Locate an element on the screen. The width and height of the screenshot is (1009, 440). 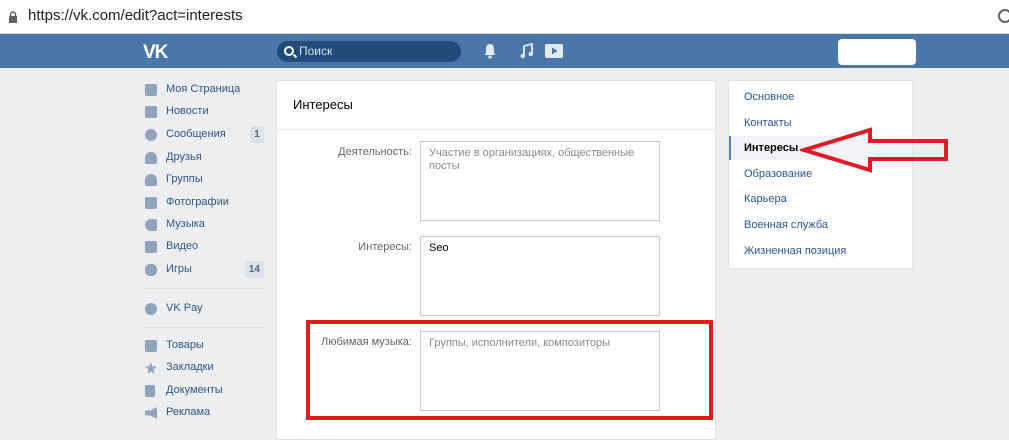
settings-tab-label: Жизненная позиция is located at coordinates (795, 251).